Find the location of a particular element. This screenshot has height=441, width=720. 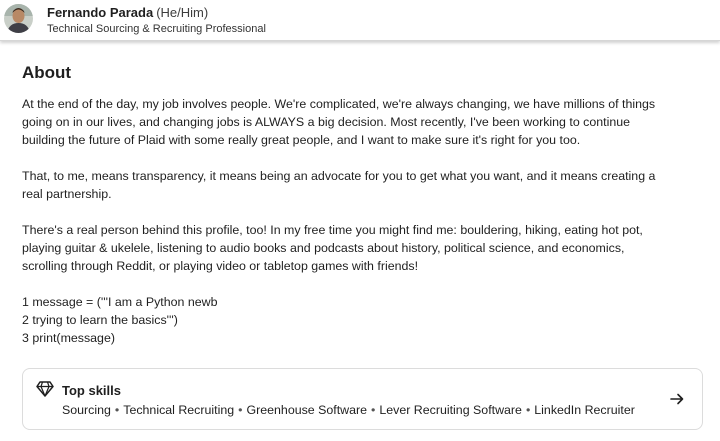

about-code-line: 1 message = ('''I am a Python newb is located at coordinates (120, 302).